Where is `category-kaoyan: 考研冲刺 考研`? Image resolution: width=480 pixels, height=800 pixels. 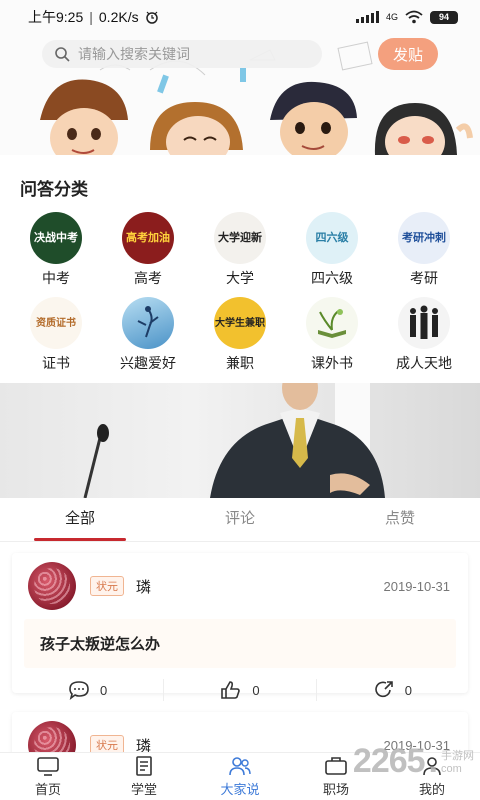 category-kaoyan: 考研冲刺 考研 is located at coordinates (424, 254).